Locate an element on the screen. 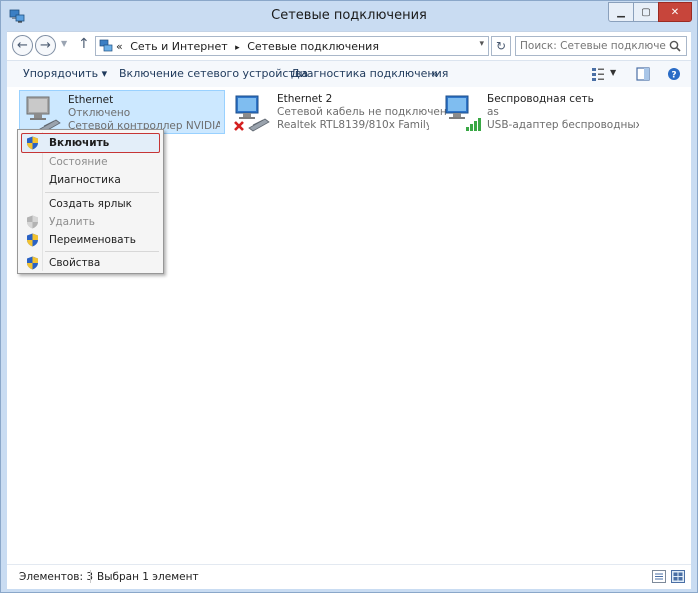 The width and height of the screenshot is (698, 593). connection-name: Ethernet is located at coordinates (91, 100).